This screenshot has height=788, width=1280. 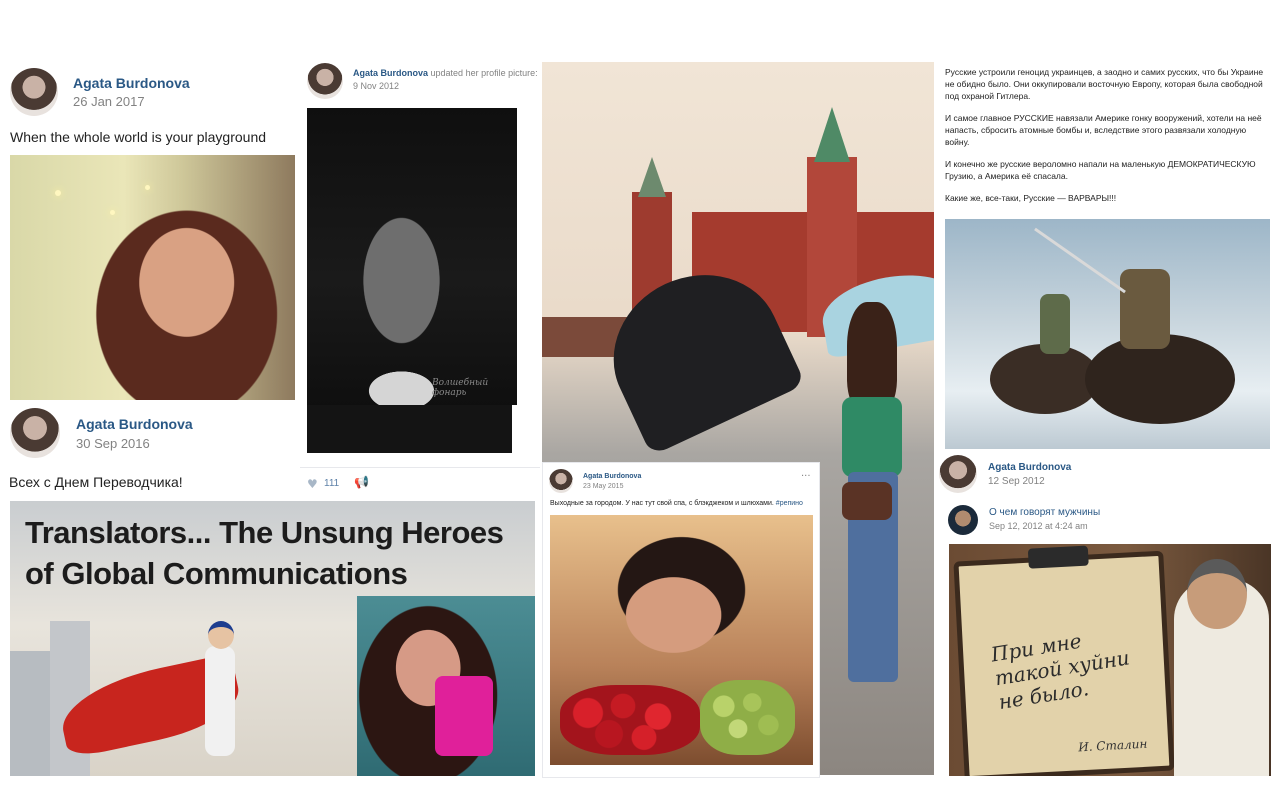 What do you see at coordinates (1060, 671) in the screenshot?
I see `quote-text: При мне такой хуйни не было.` at bounding box center [1060, 671].